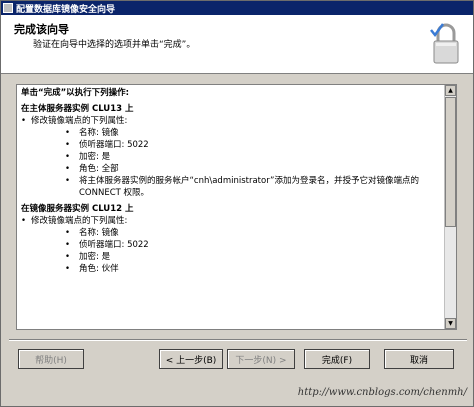 This screenshot has width=474, height=407. I want to click on separator, so click(238, 340).